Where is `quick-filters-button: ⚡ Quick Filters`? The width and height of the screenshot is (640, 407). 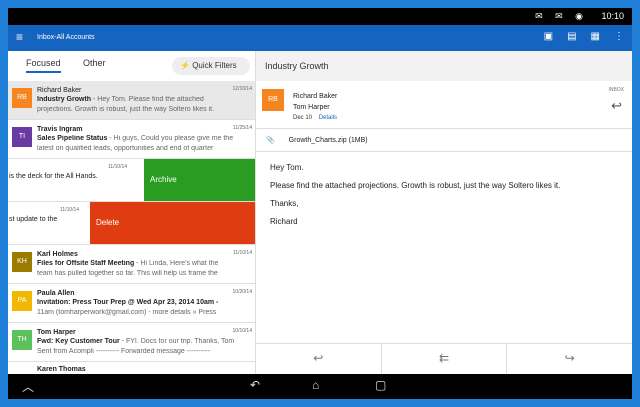
quick-filters-button: ⚡ Quick Filters is located at coordinates (211, 66).